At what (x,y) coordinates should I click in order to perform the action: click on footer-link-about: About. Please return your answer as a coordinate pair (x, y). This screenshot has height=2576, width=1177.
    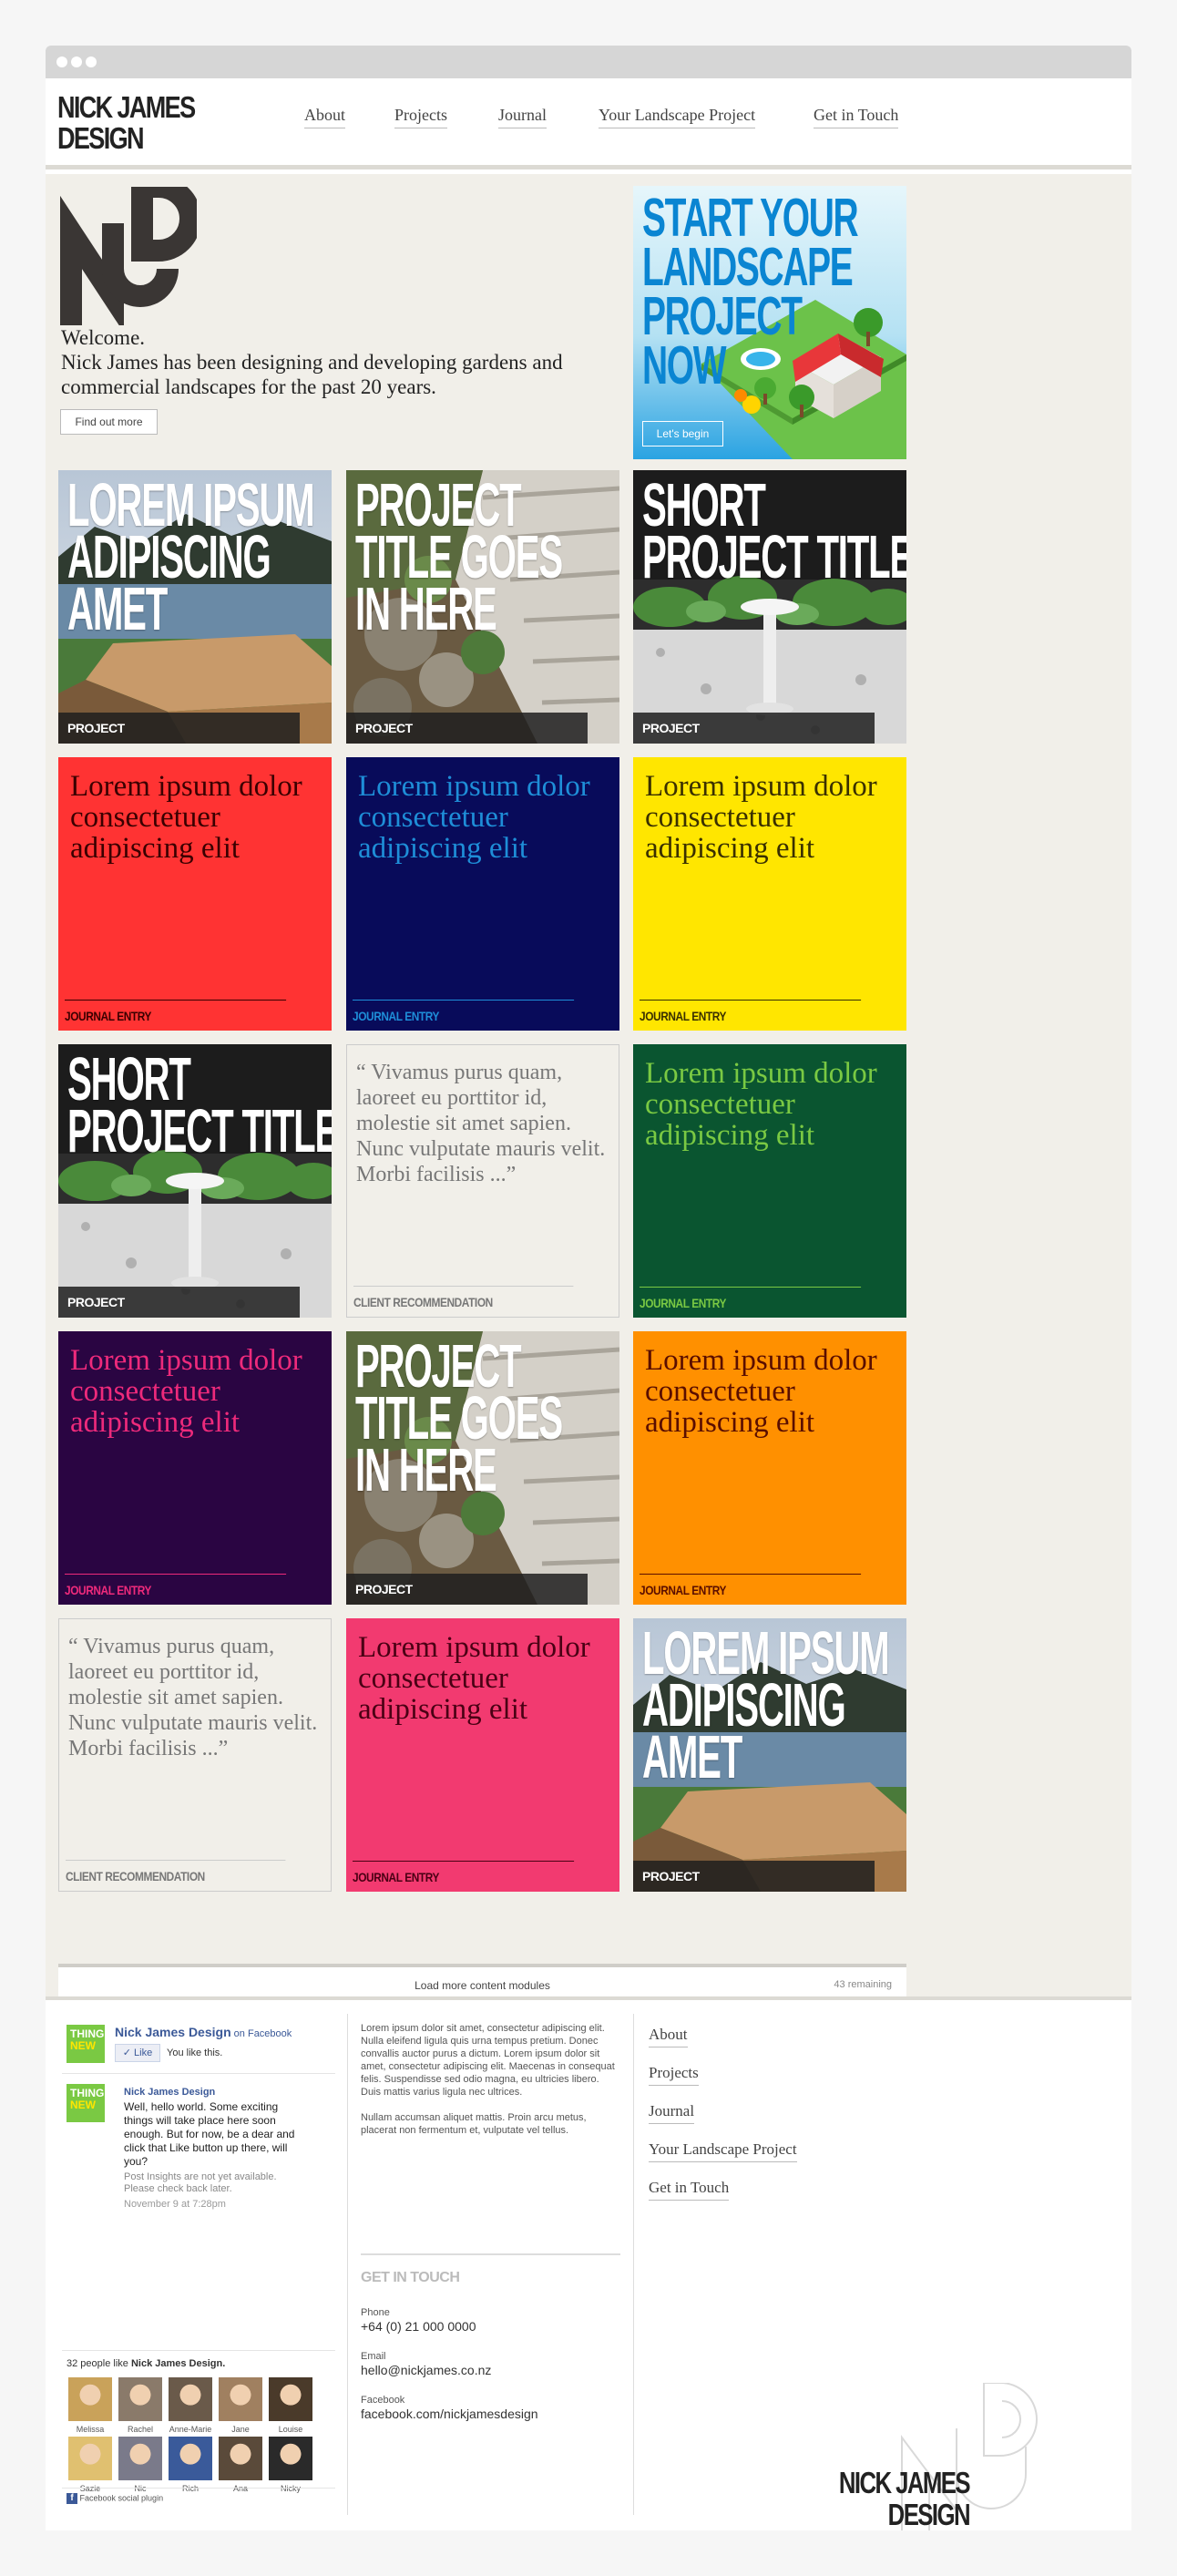
    Looking at the image, I should click on (668, 2037).